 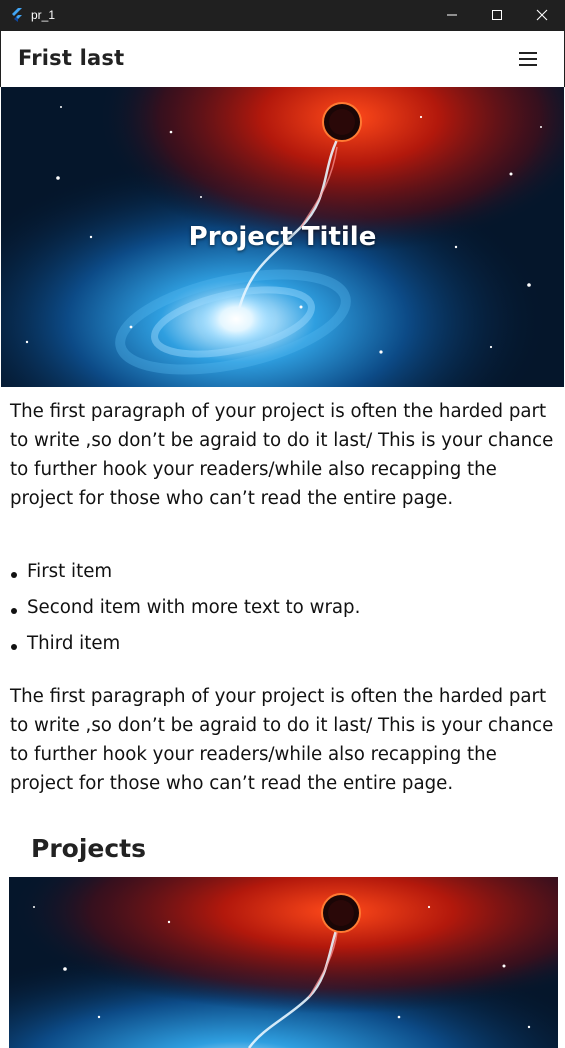 I want to click on flutter-icon, so click(x=17, y=15).